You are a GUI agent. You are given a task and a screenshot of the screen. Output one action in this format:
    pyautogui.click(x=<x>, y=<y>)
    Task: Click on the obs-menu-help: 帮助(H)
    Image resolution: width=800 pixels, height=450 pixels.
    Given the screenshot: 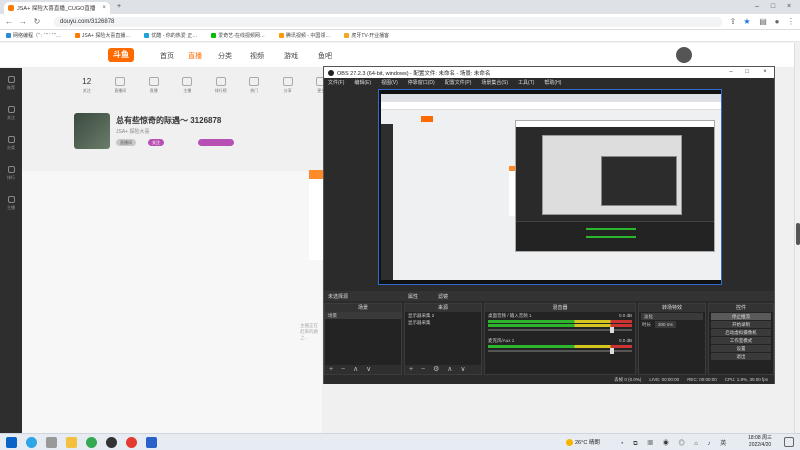 What is the action you would take?
    pyautogui.click(x=552, y=82)
    